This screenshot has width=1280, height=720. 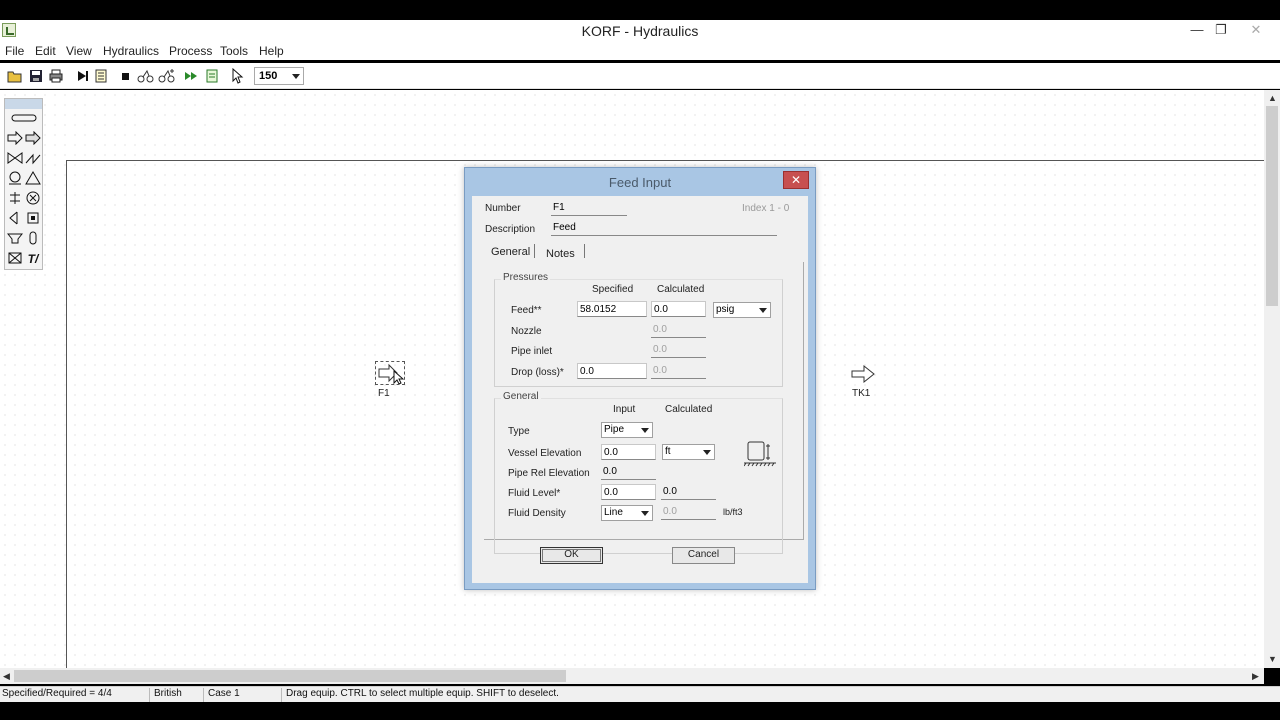 What do you see at coordinates (192, 76) in the screenshot?
I see `run-all-icon` at bounding box center [192, 76].